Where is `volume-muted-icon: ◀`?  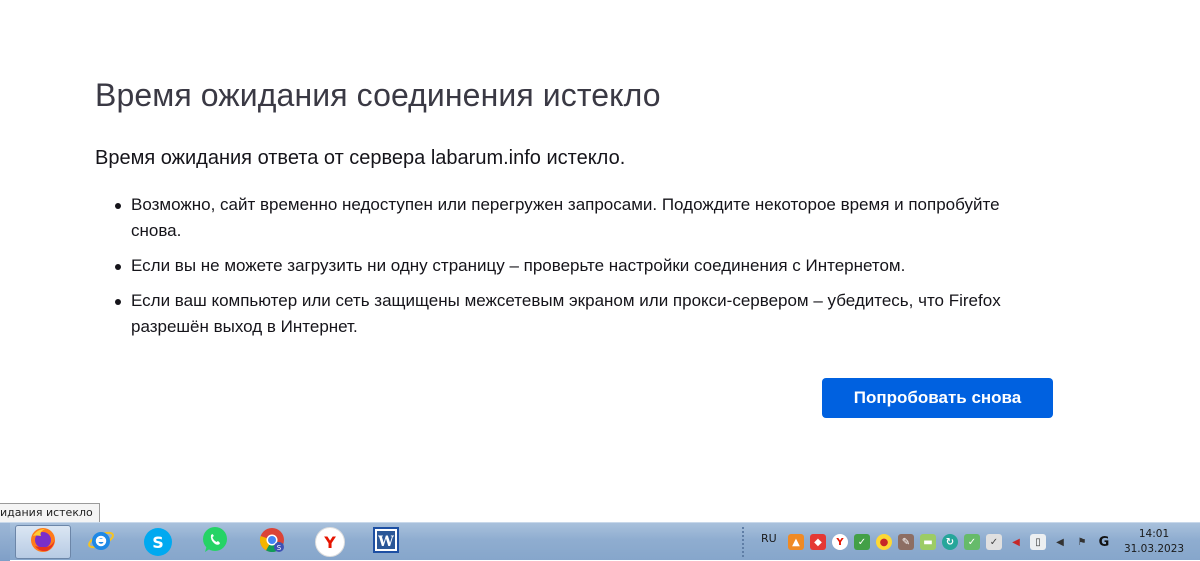 volume-muted-icon: ◀ is located at coordinates (1016, 542).